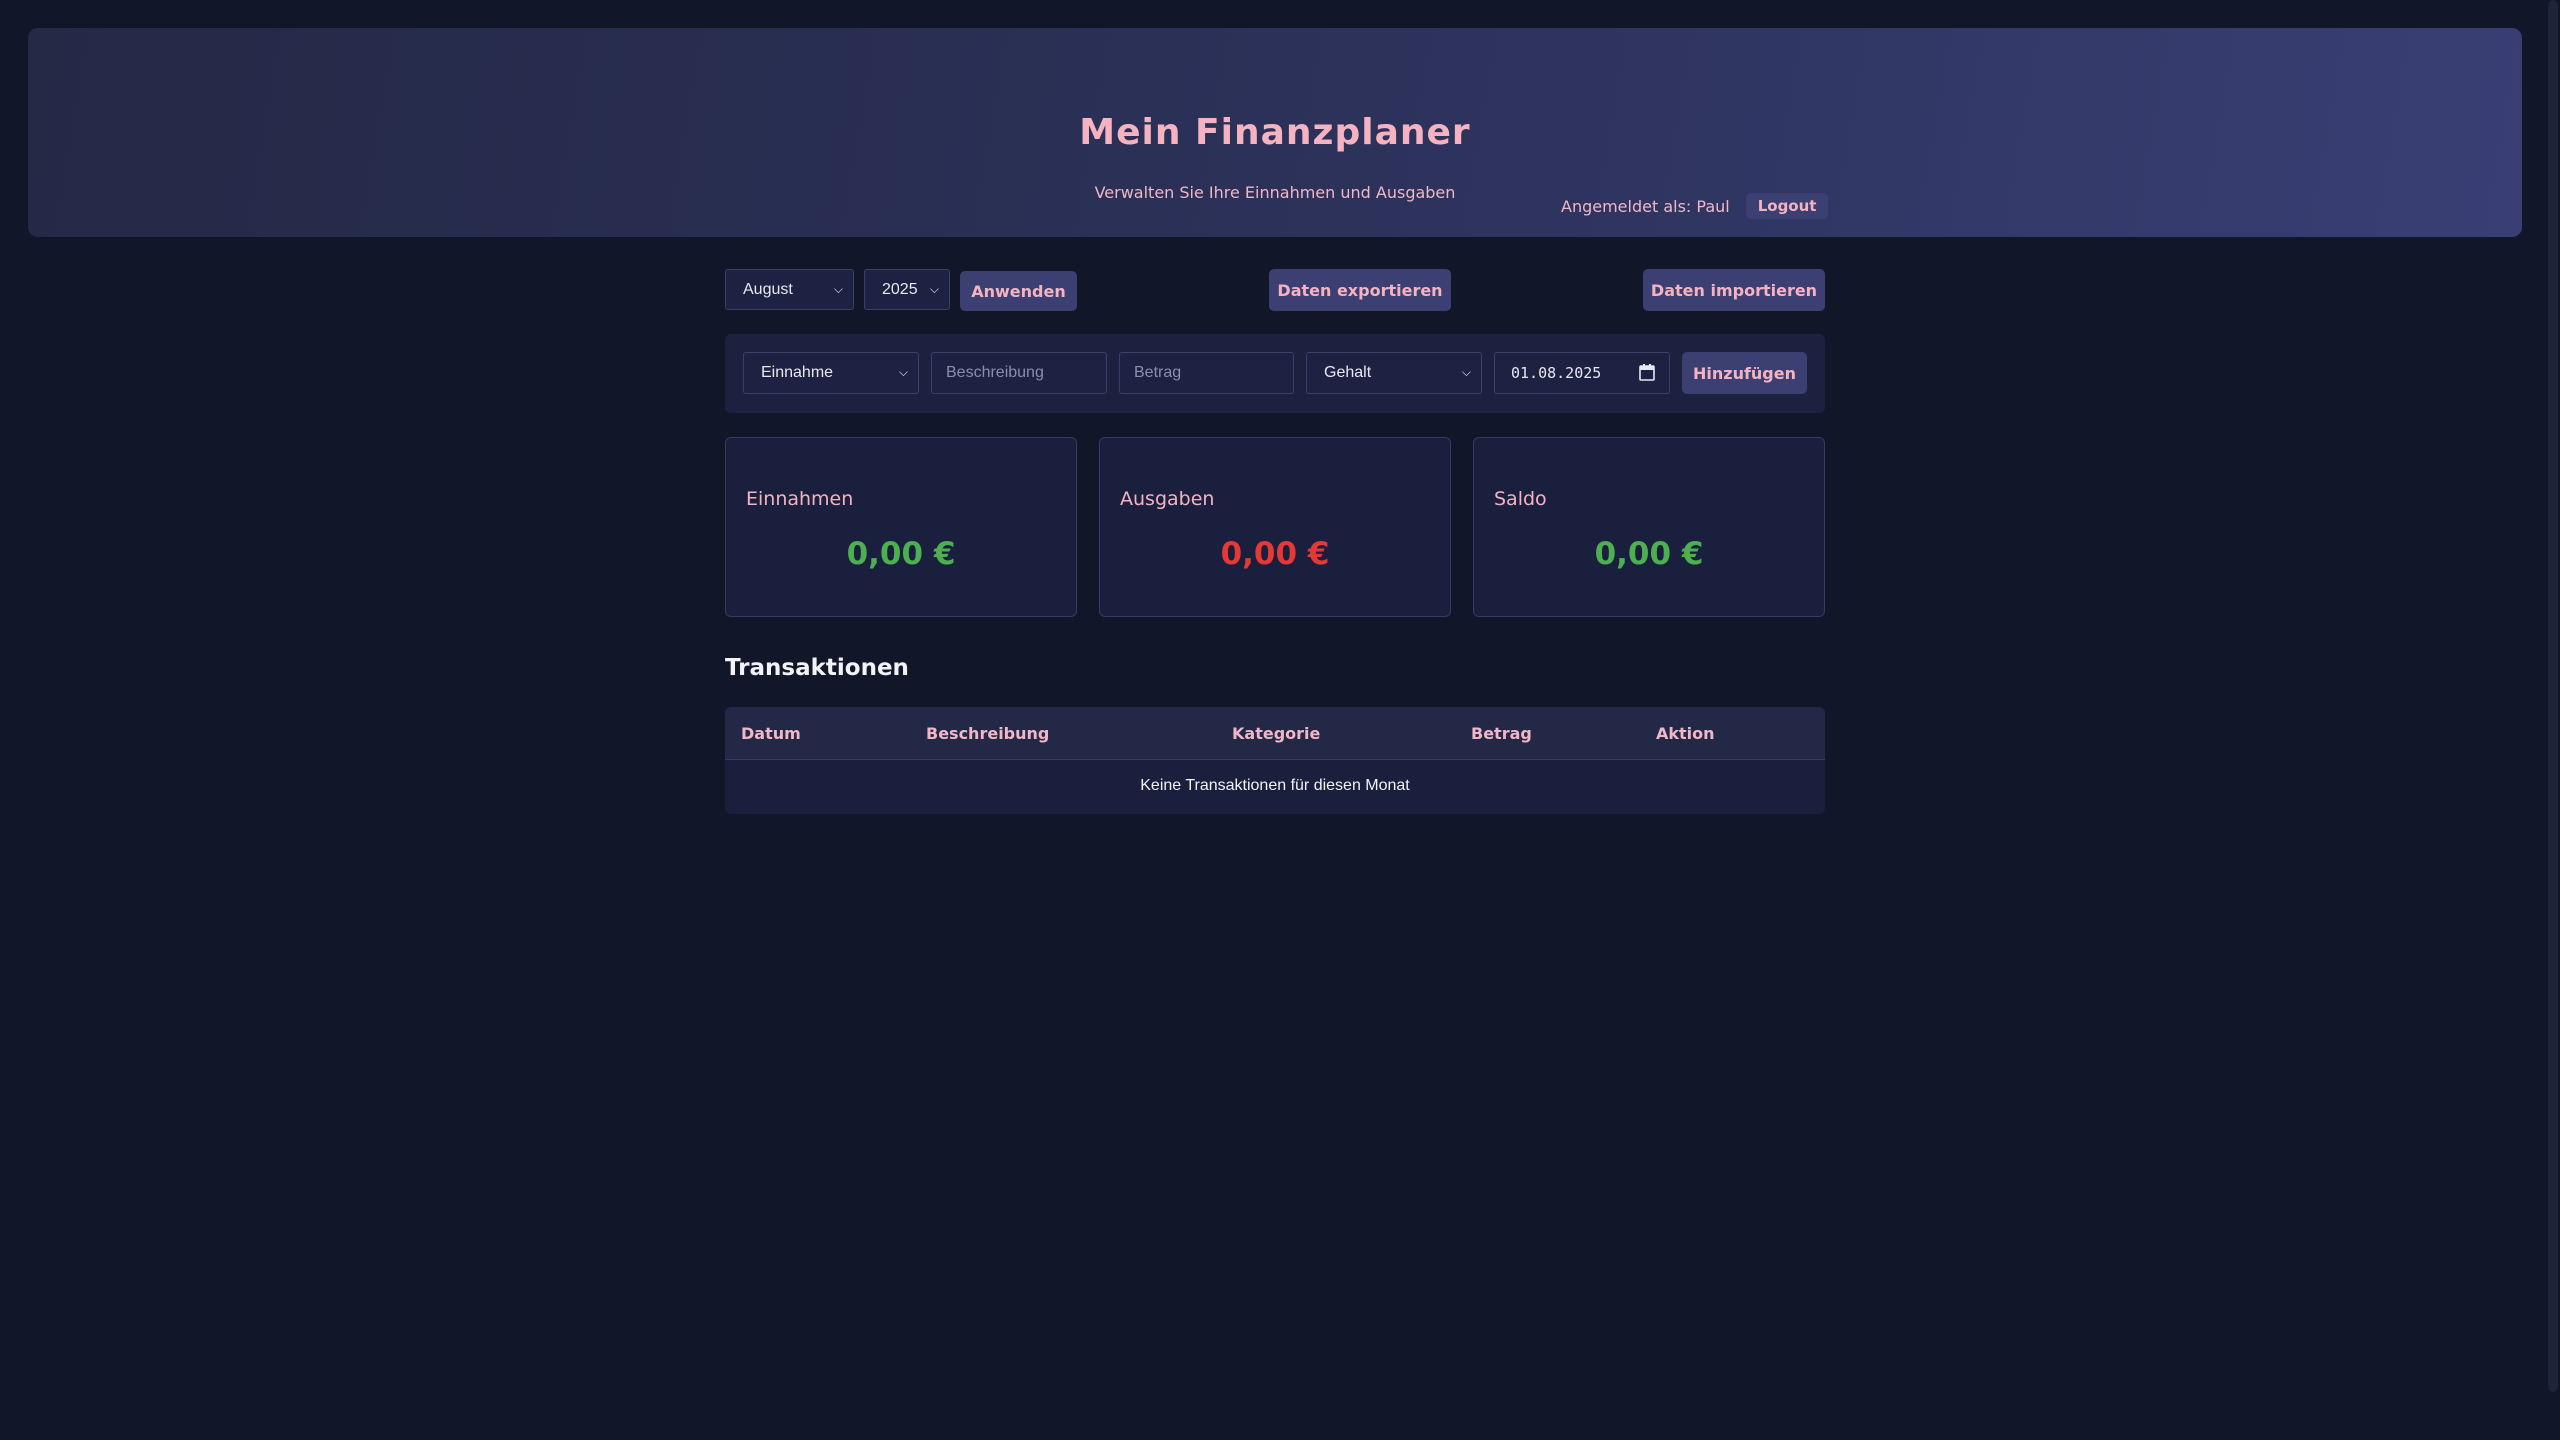 This screenshot has width=2560, height=1440. Describe the element at coordinates (995, 372) in the screenshot. I see `description-placeholder: Beschreibung` at that location.